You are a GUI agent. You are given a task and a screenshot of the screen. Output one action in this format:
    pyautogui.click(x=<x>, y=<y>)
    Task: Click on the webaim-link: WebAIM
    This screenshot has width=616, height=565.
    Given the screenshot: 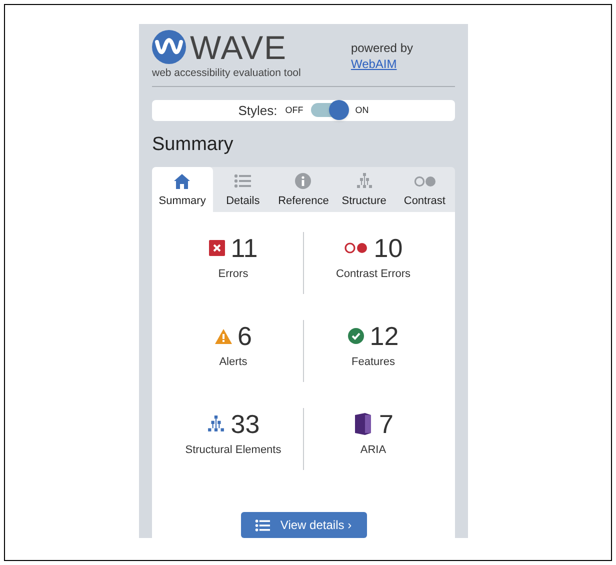 What is the action you would take?
    pyautogui.click(x=381, y=64)
    